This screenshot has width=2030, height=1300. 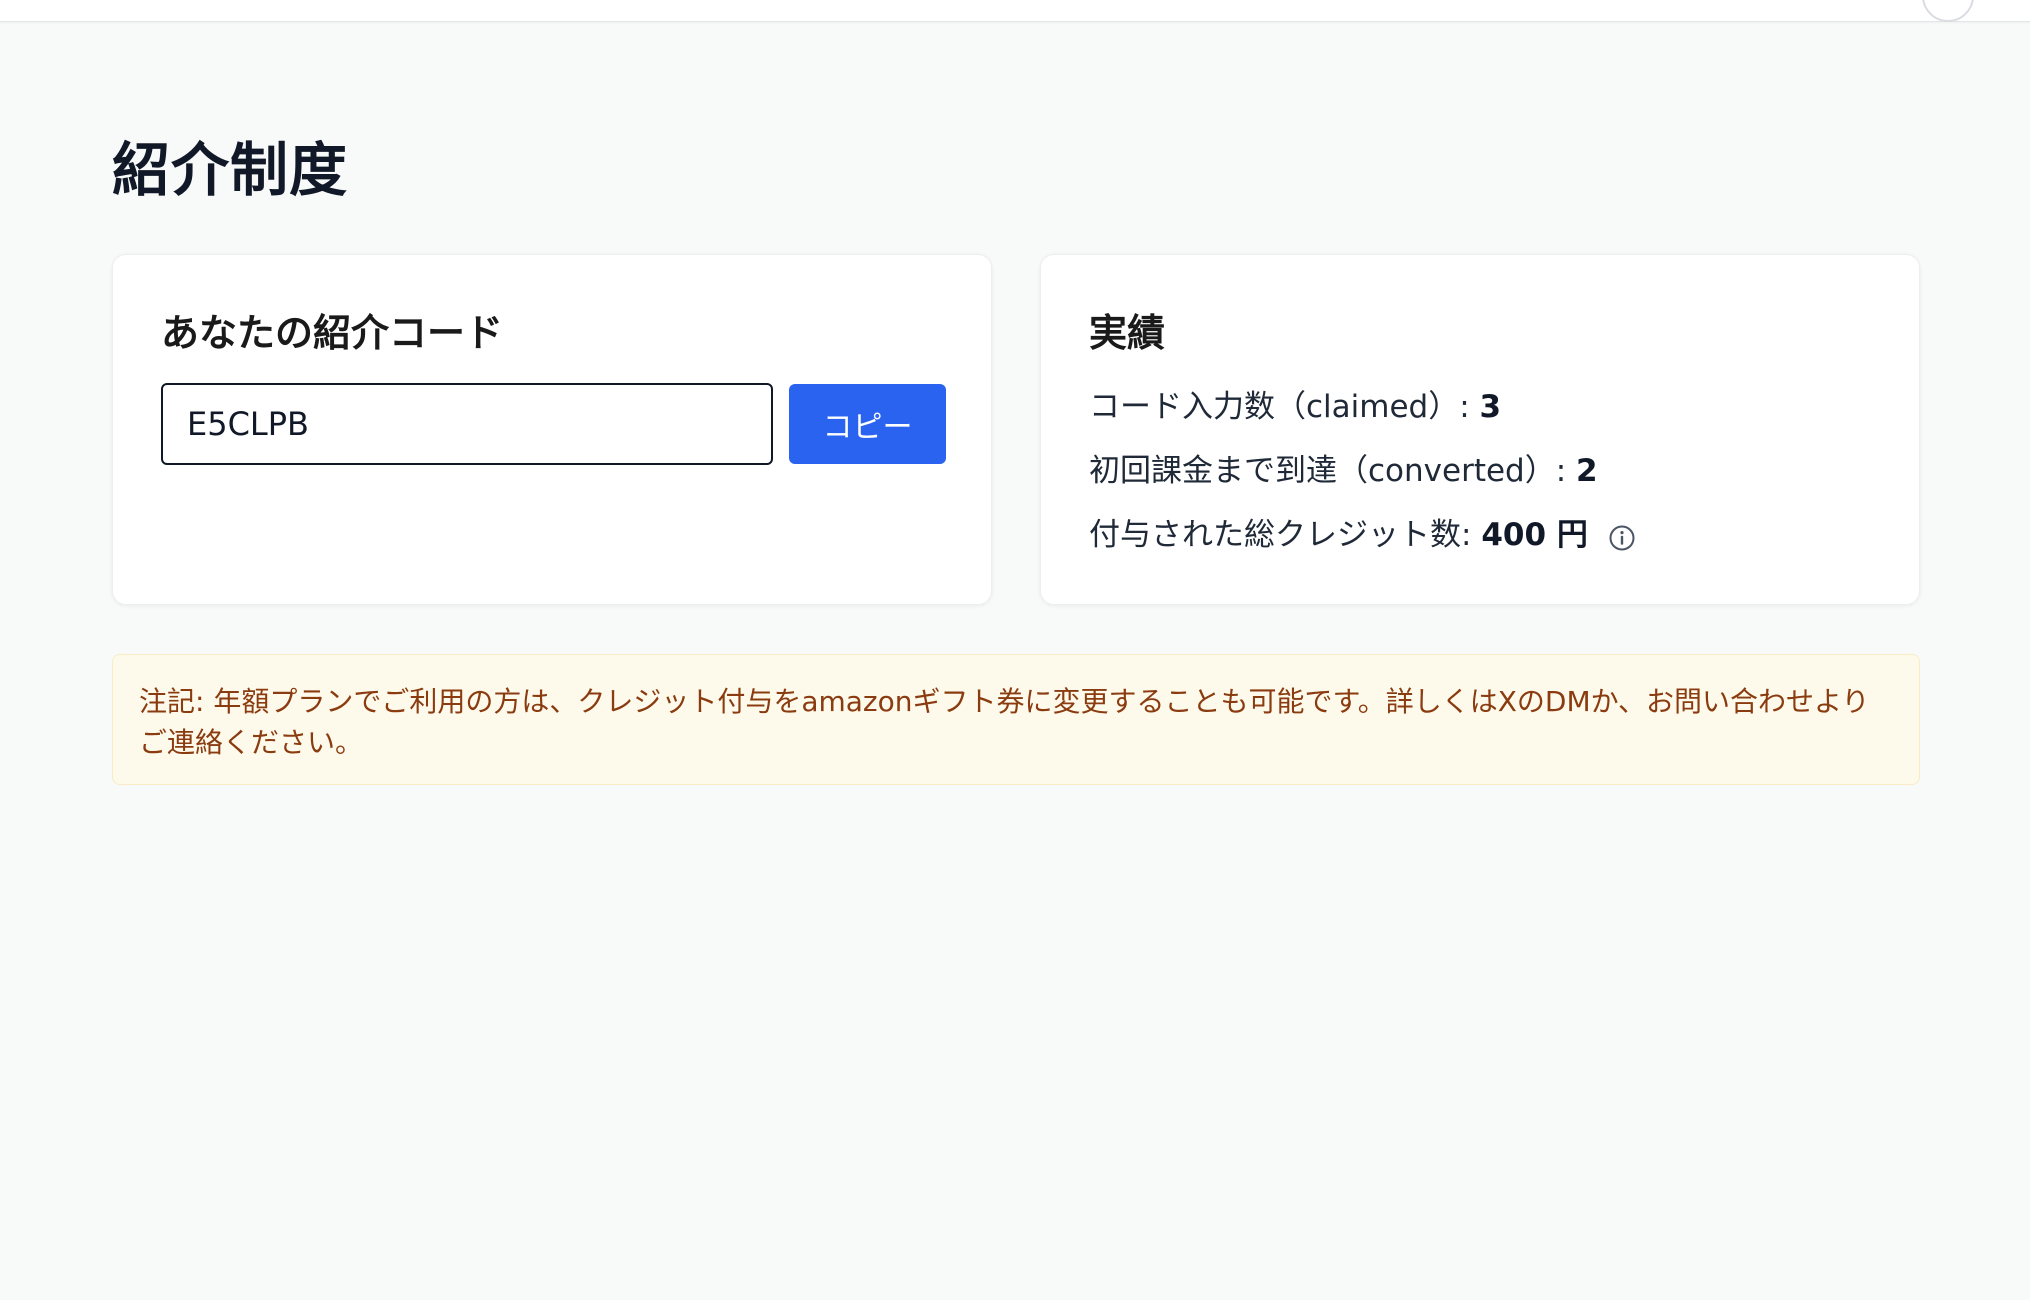 What do you see at coordinates (1285, 535) in the screenshot?
I see `credits-label: 付与された総クレジット数:` at bounding box center [1285, 535].